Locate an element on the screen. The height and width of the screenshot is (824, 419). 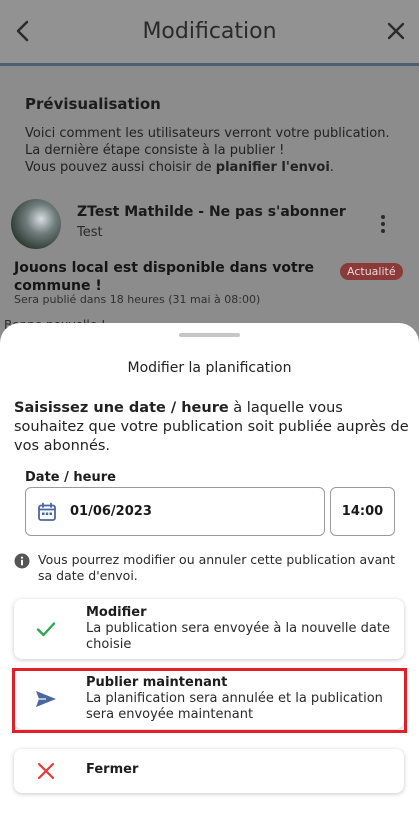
intro-bold: Saisissez une date / heure is located at coordinates (121, 408).